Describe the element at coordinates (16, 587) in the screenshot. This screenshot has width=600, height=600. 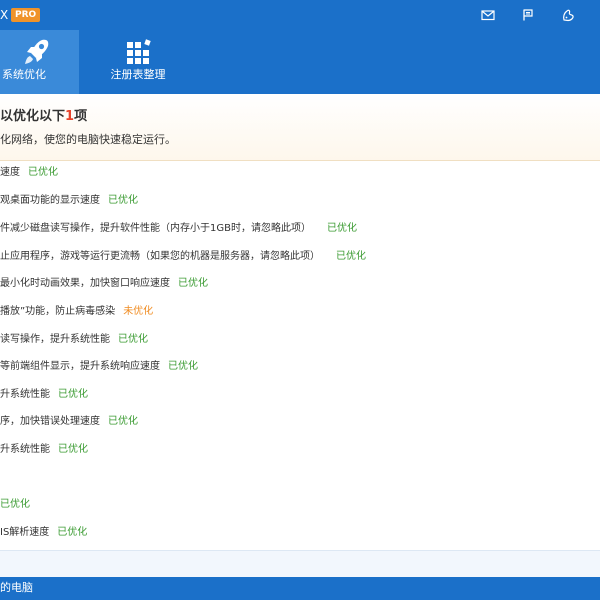
I see `status-bar-text: 的电脑` at that location.